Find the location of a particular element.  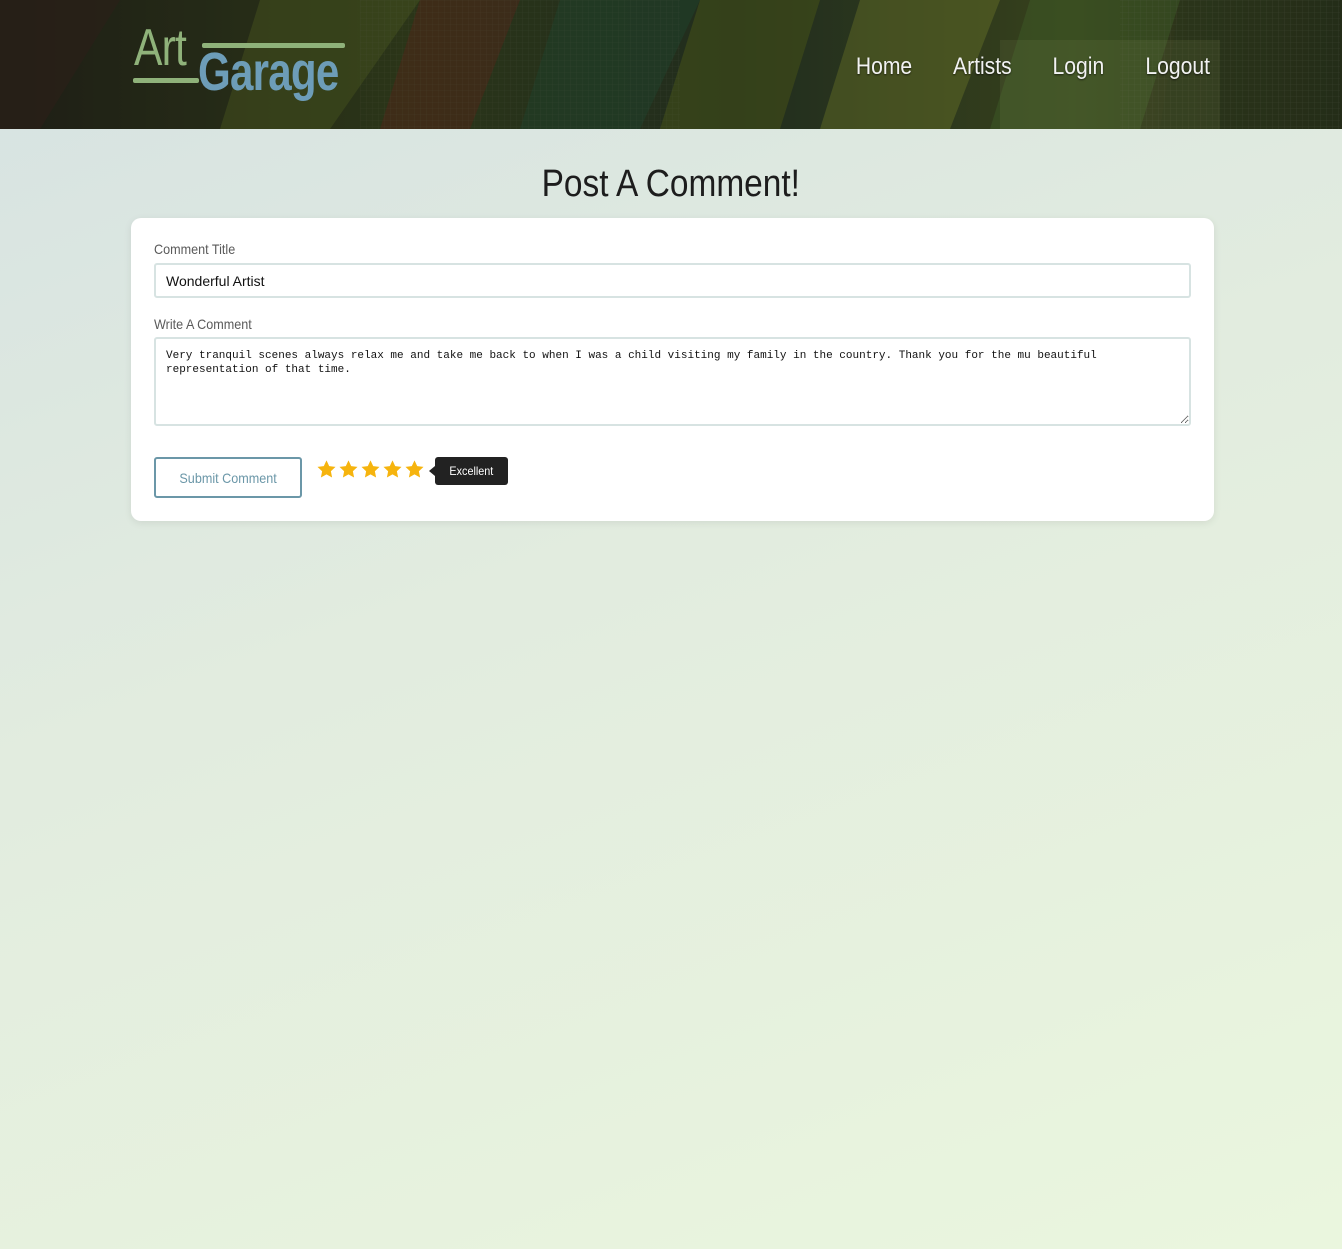

submit-comment-label: Submit Comment is located at coordinates (228, 477).